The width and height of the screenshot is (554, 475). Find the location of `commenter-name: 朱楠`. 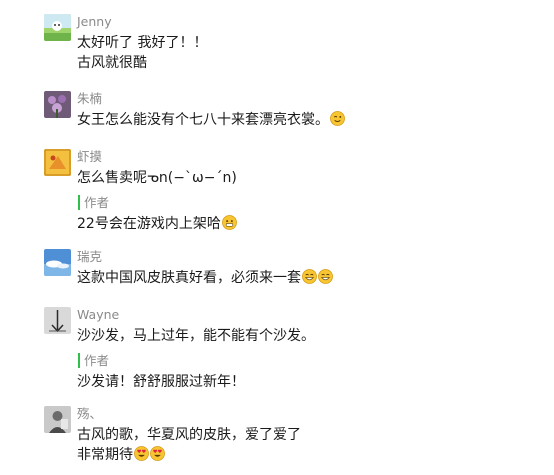

commenter-name: 朱楠 is located at coordinates (305, 99).